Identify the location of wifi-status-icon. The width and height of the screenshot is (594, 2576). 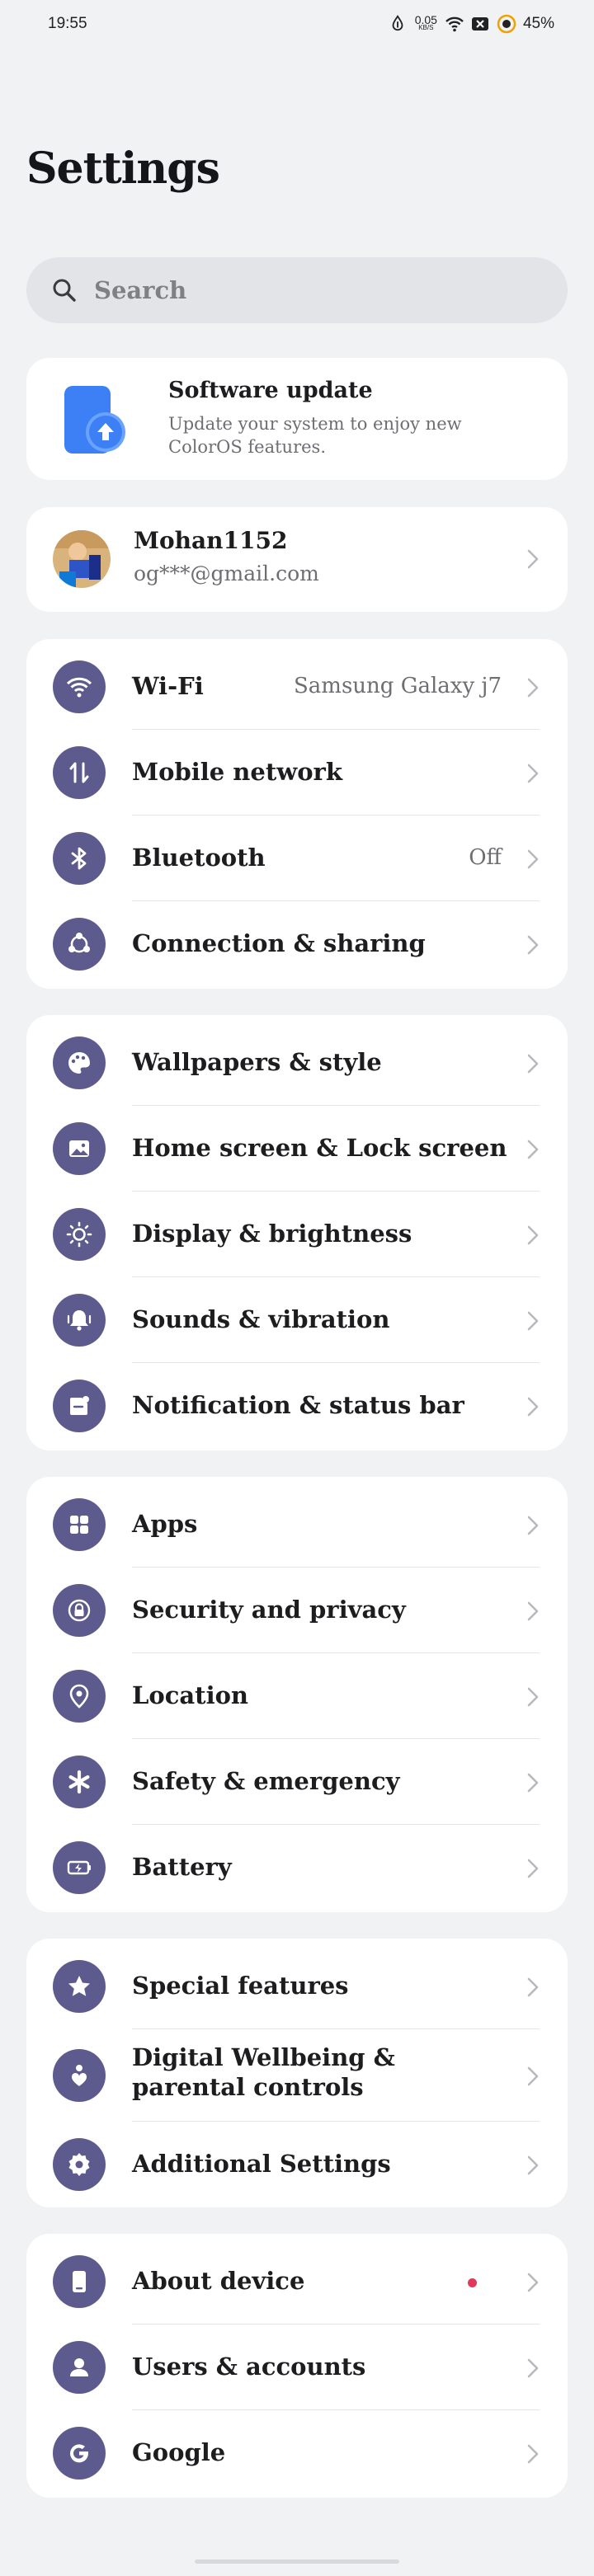
(454, 24).